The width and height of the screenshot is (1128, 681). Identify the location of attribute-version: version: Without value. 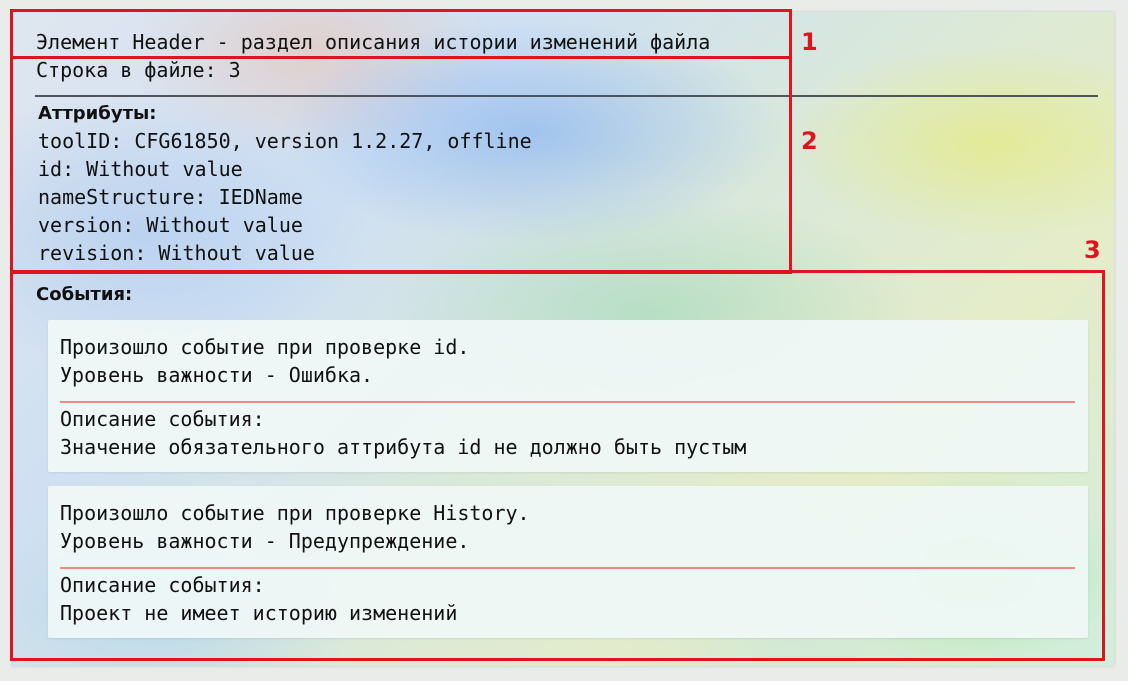
(170, 225).